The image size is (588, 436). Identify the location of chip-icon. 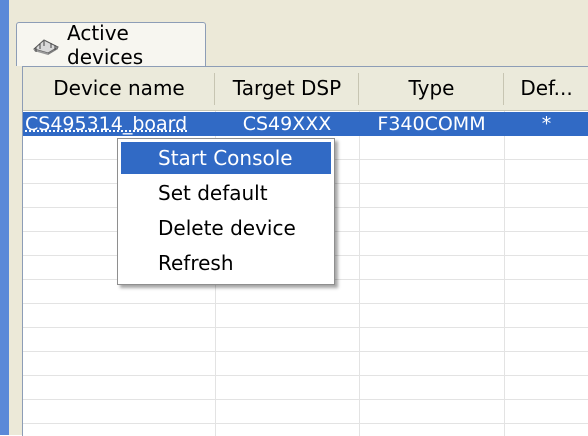
(46, 45).